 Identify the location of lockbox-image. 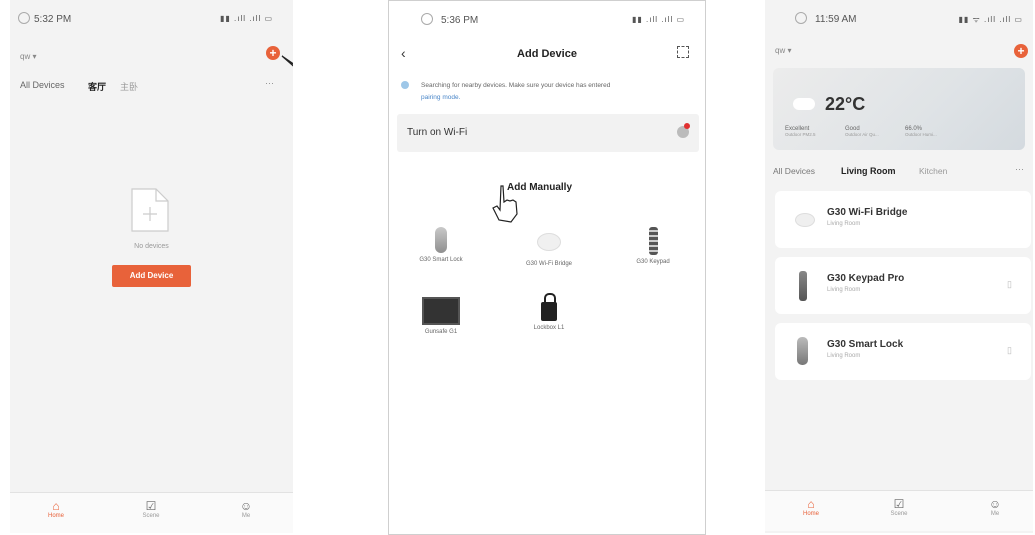
(549, 307).